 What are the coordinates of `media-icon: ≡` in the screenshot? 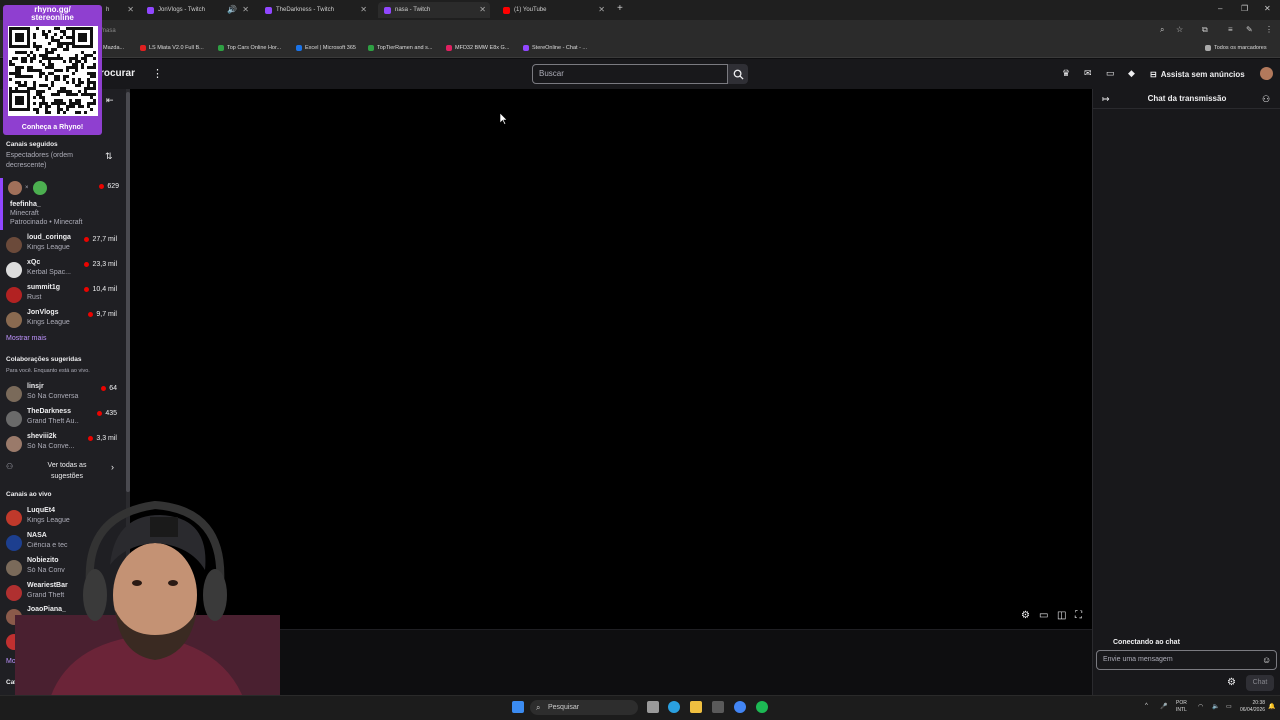 It's located at (1230, 29).